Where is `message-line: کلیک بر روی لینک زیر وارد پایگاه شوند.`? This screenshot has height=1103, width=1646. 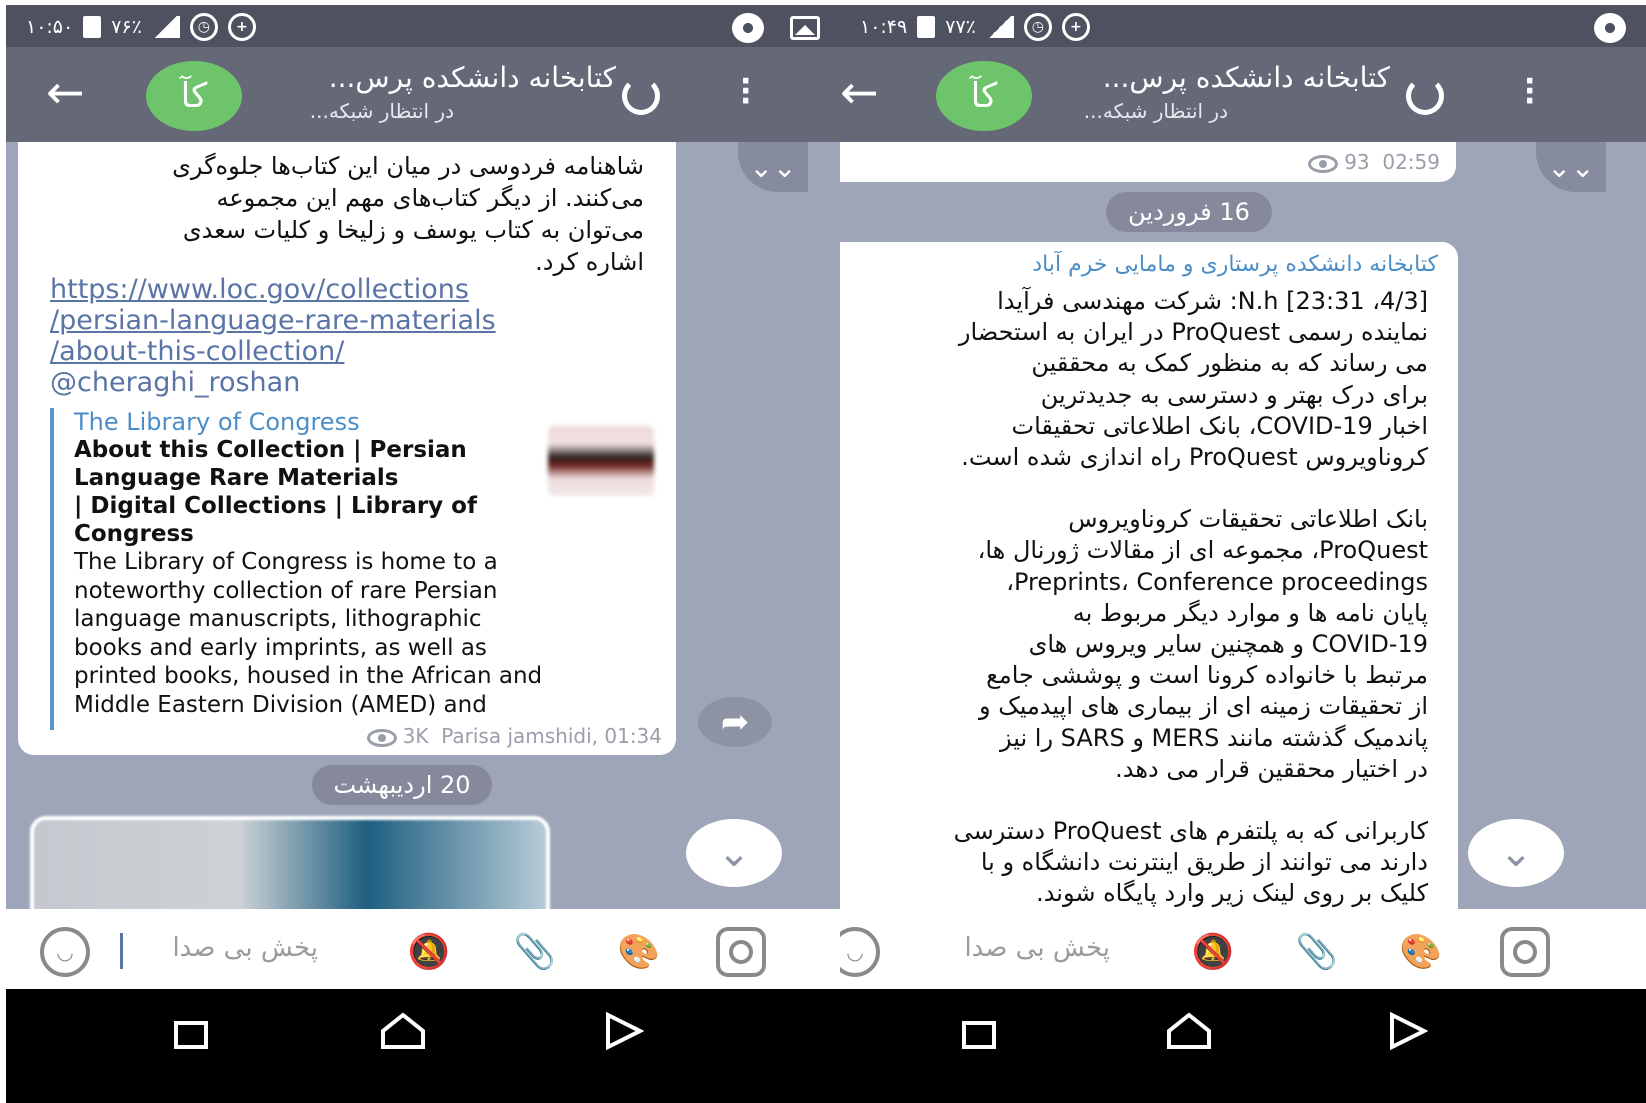
message-line: کلیک بر روی لینک زیر وارد پایگاه شوند. is located at coordinates (1232, 893).